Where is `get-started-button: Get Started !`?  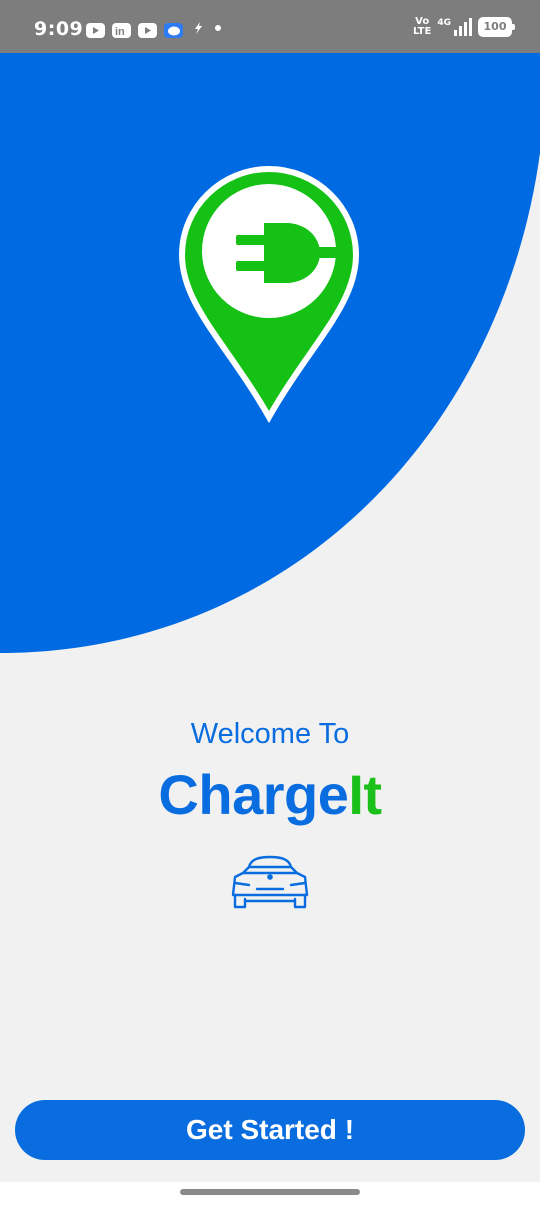
get-started-button: Get Started ! is located at coordinates (270, 1130).